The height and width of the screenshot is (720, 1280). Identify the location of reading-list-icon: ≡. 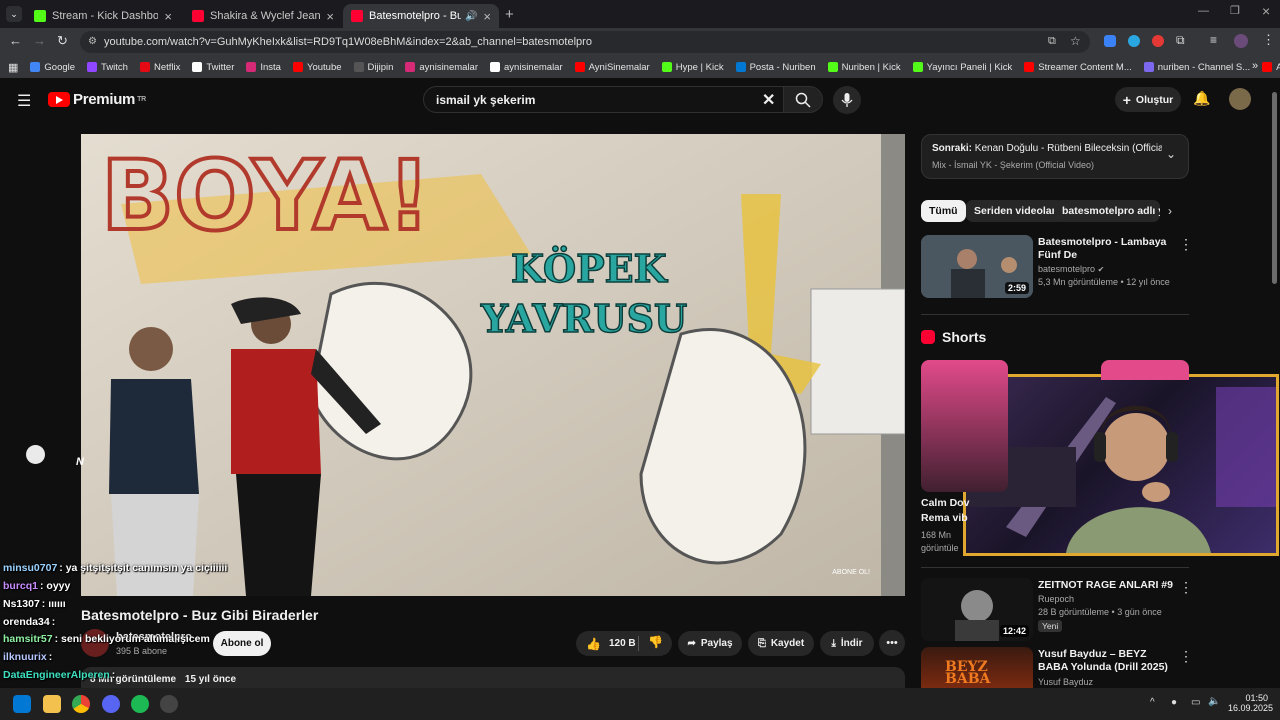
(1213, 40).